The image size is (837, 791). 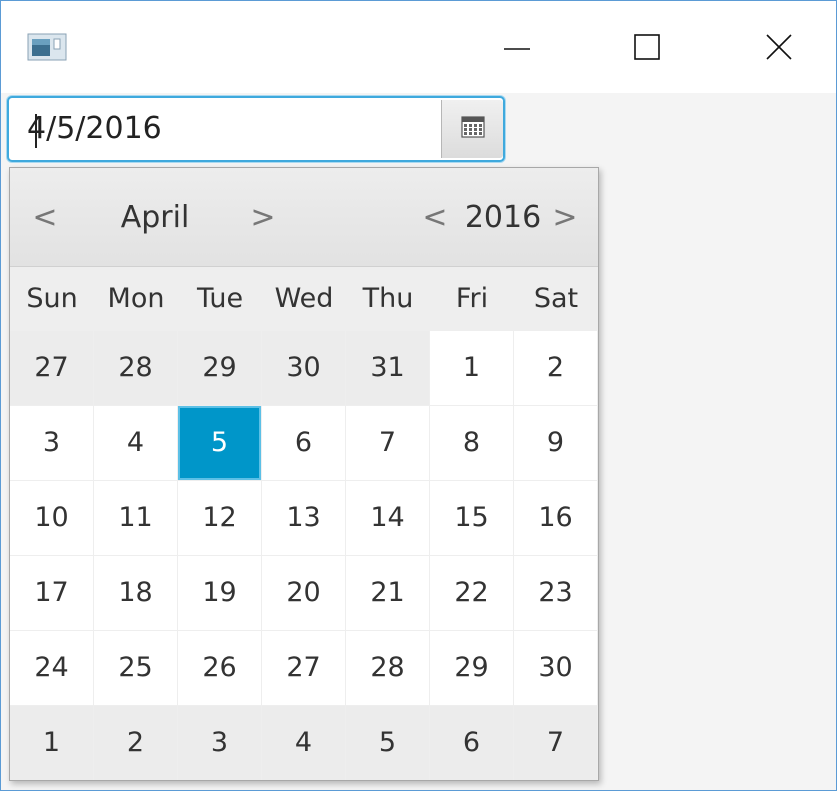 I want to click on calendar-header: < April > < 2016 >, so click(x=304, y=217).